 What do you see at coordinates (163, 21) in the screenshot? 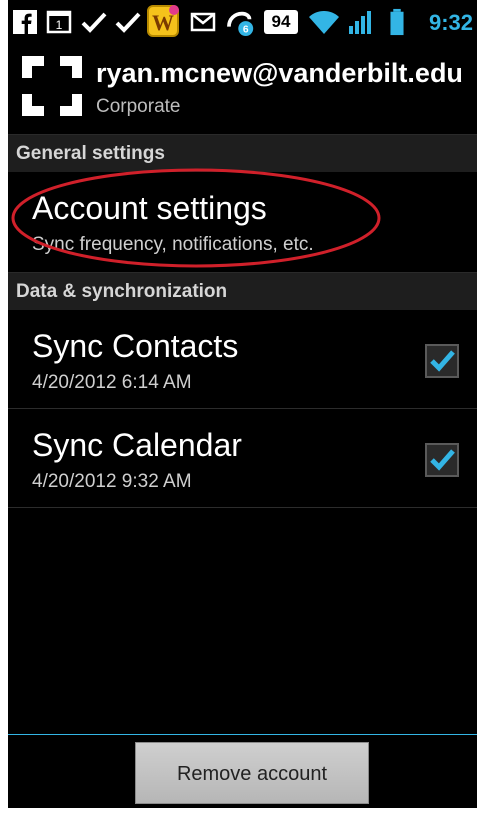
I see `words-game-icon: W` at bounding box center [163, 21].